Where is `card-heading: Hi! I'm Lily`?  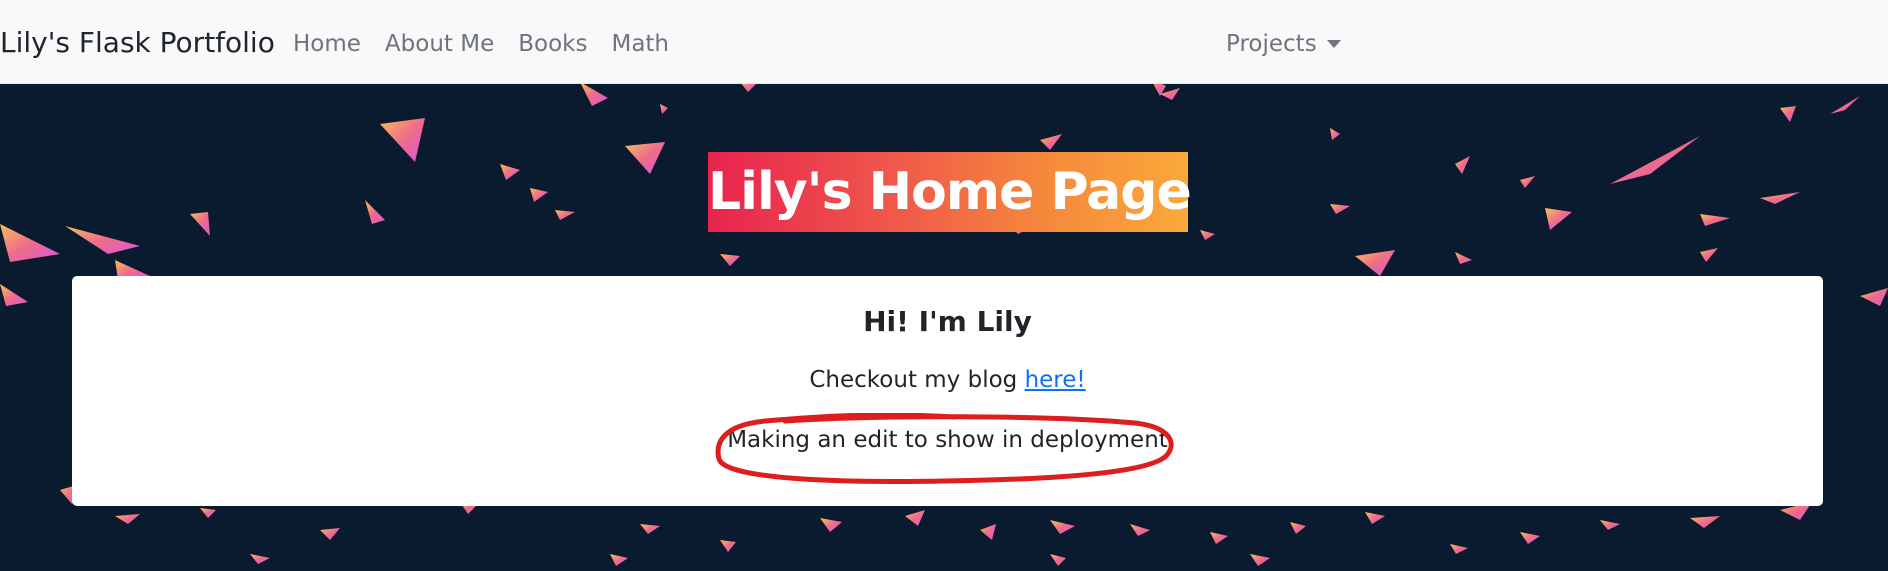 card-heading: Hi! I'm Lily is located at coordinates (947, 321).